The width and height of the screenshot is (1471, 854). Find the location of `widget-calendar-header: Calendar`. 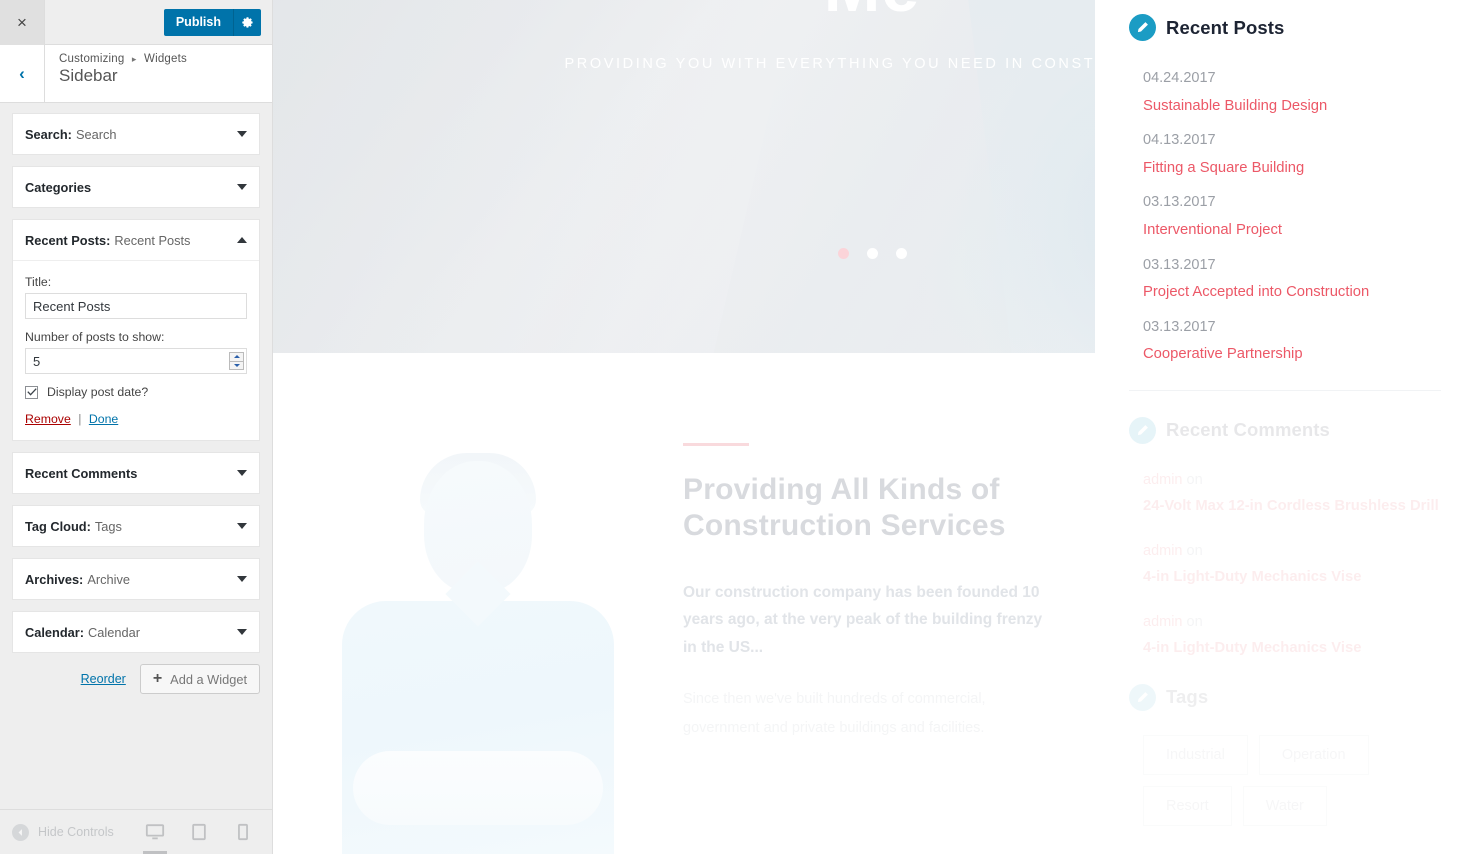

widget-calendar-header: Calendar is located at coordinates (136, 632).